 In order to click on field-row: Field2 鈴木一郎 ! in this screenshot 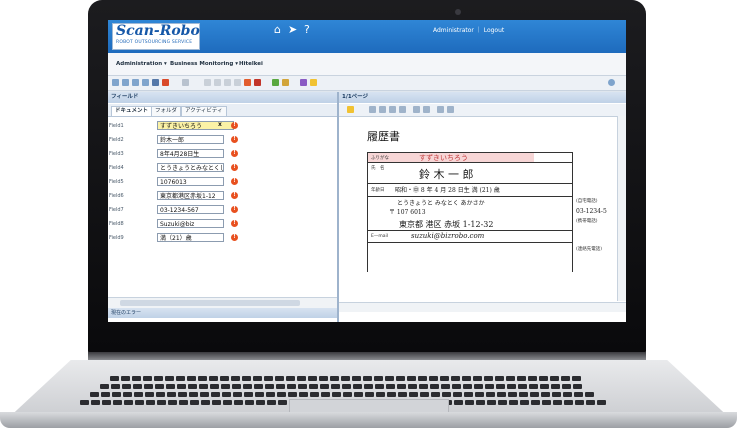, I will do `click(222, 140)`.